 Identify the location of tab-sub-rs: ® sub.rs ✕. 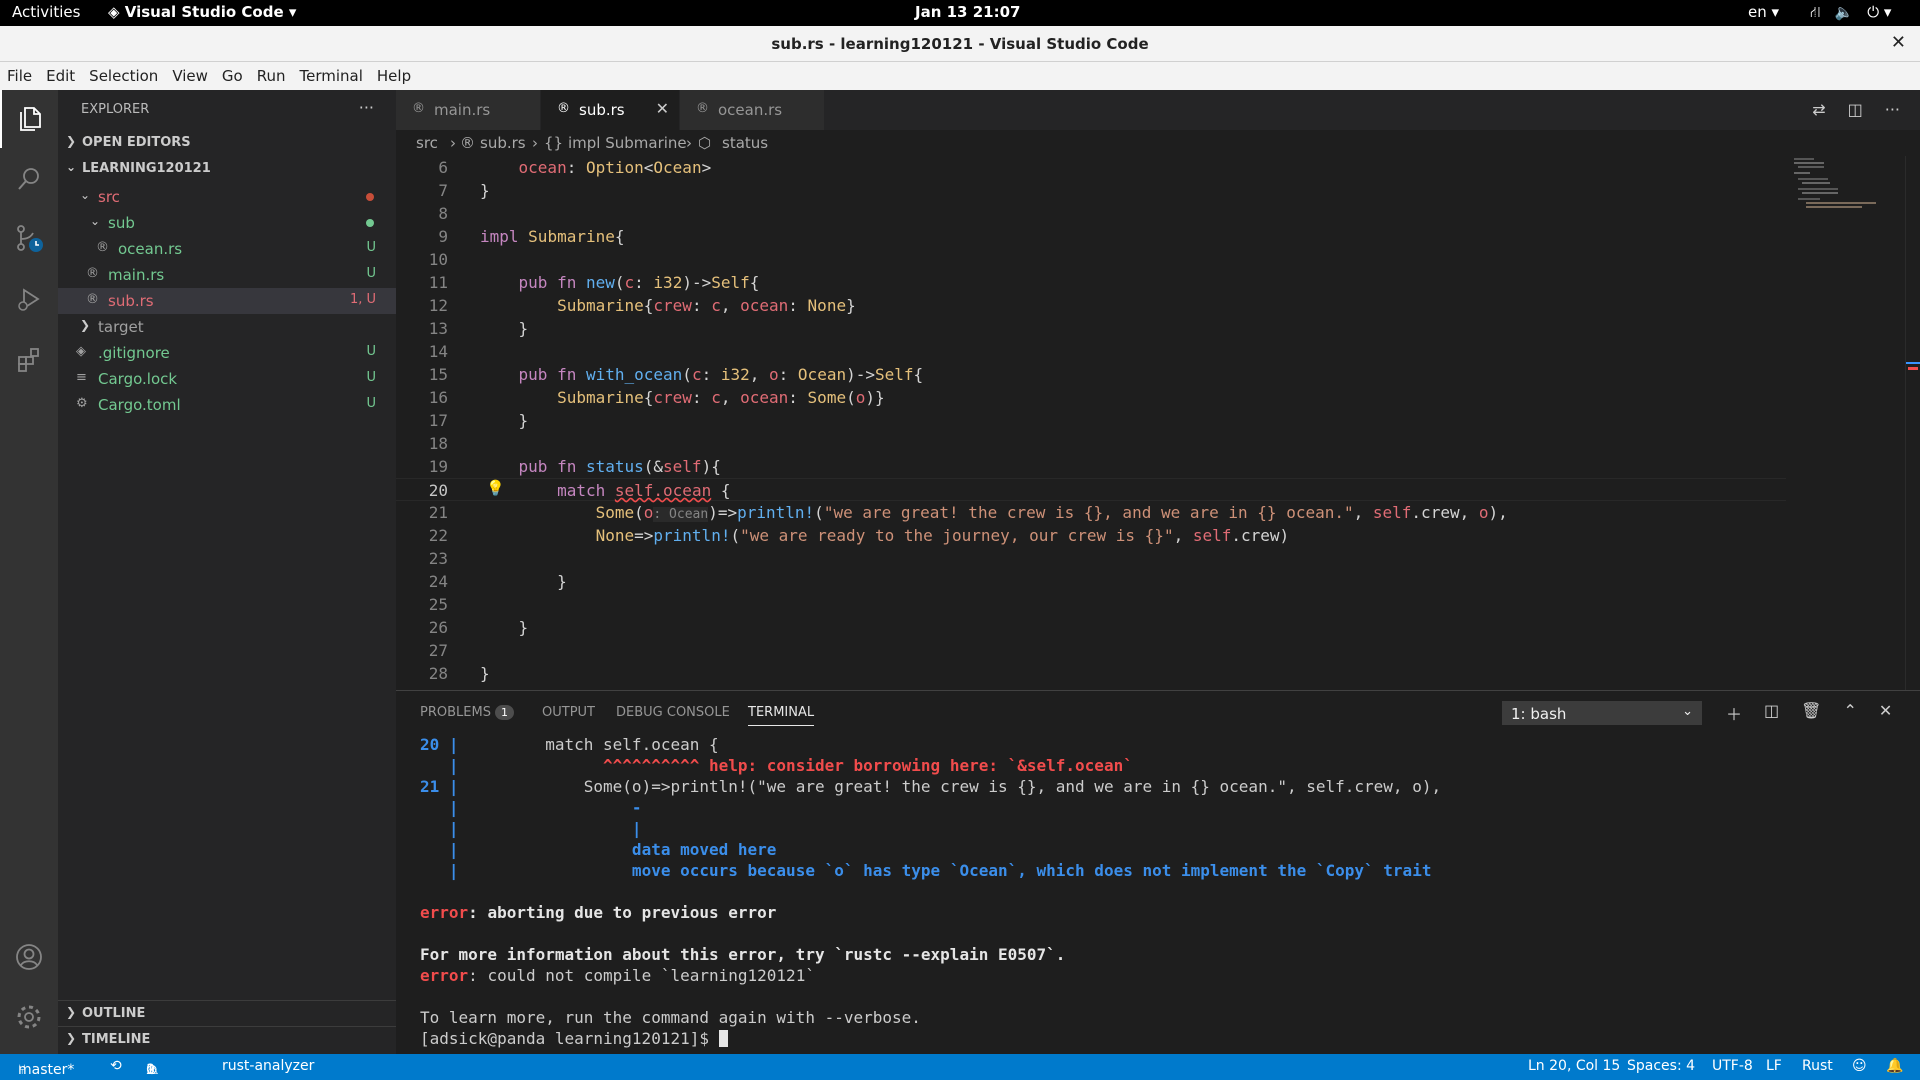
(610, 110).